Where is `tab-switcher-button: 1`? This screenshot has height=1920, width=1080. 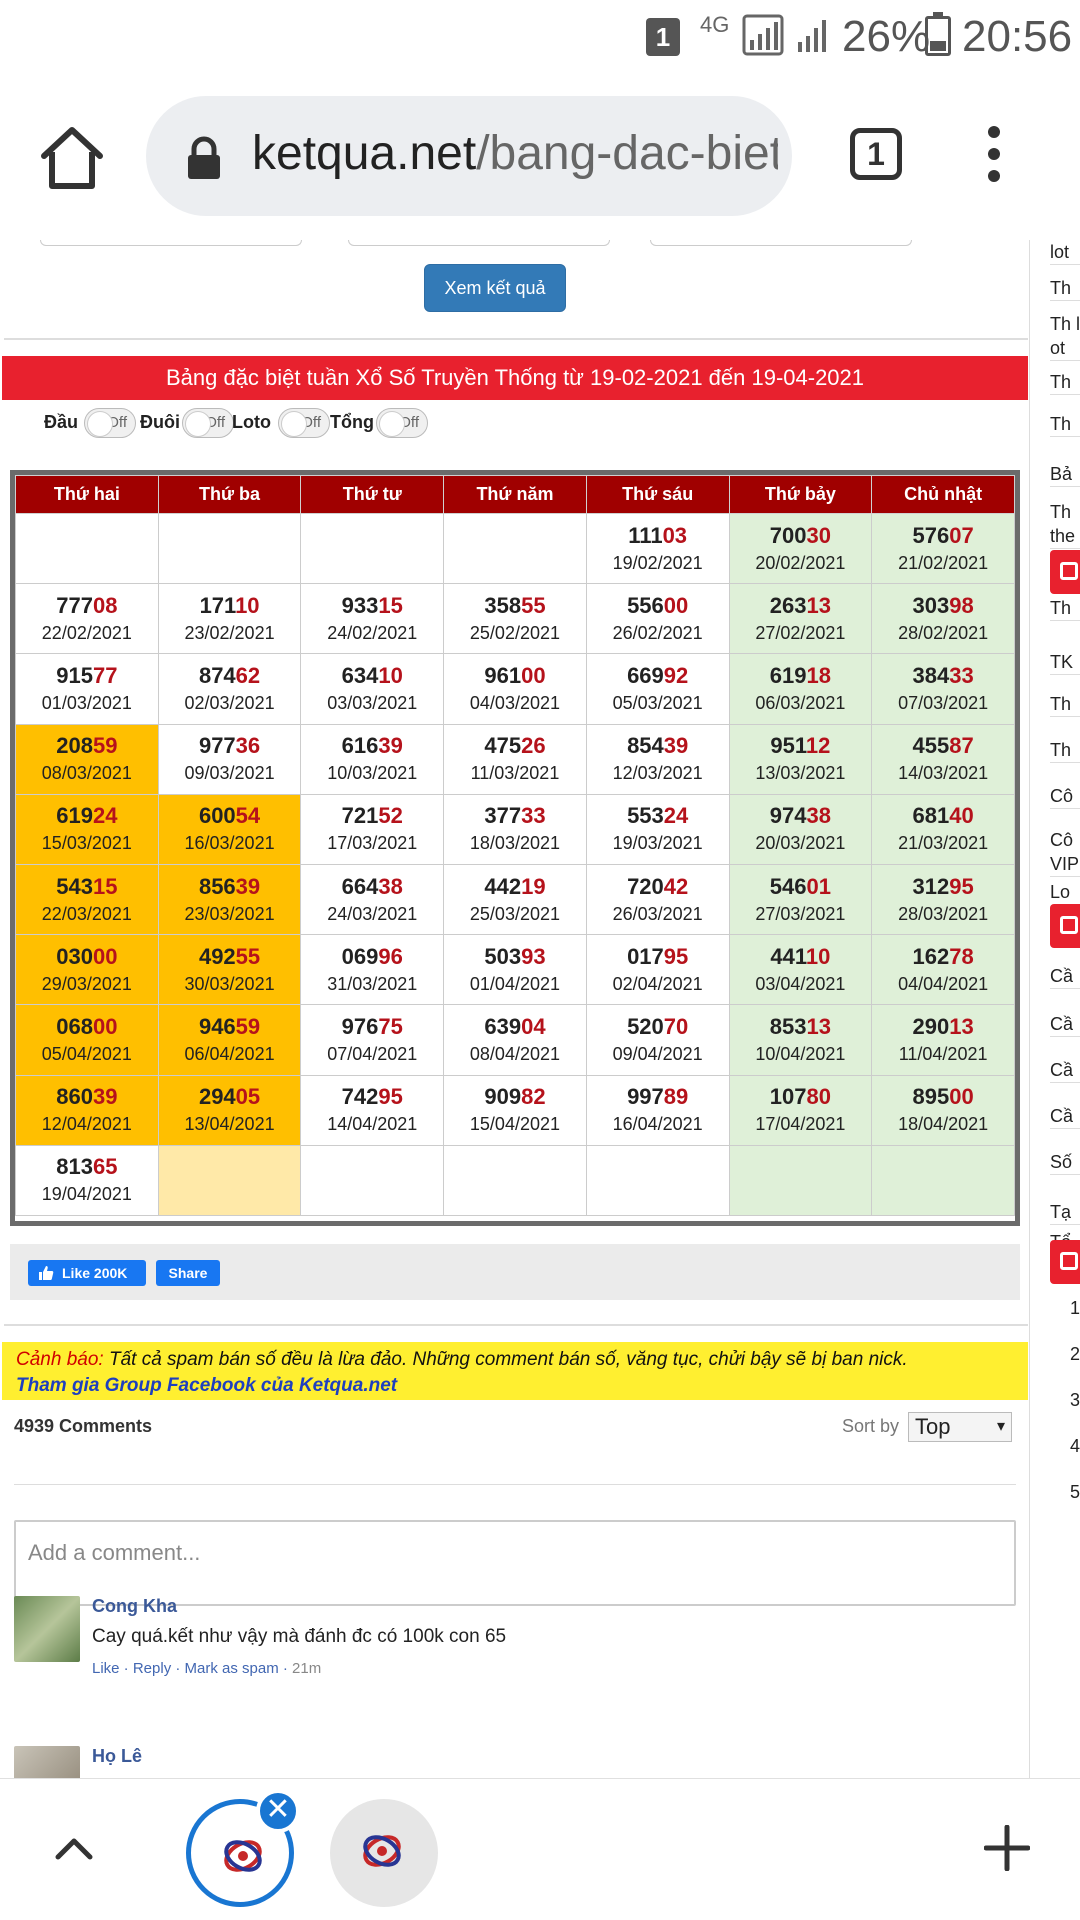
tab-switcher-button: 1 is located at coordinates (876, 154).